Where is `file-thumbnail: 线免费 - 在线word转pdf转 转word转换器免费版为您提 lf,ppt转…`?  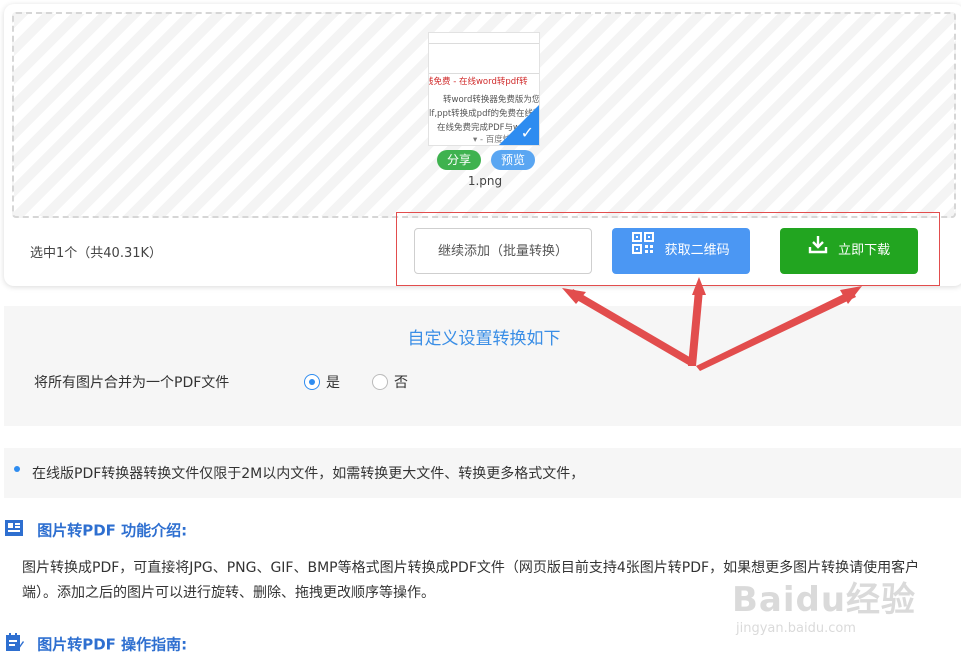 file-thumbnail: 线免费 - 在线word转pdf转 转word转换器免费版为您提 lf,ppt转… is located at coordinates (484, 89).